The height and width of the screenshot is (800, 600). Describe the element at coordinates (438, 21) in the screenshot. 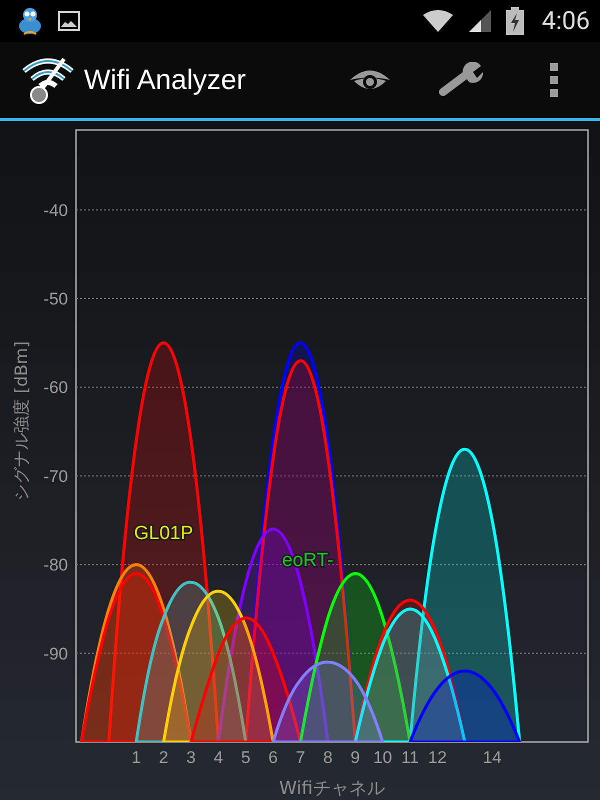

I see `wifi-icon` at that location.